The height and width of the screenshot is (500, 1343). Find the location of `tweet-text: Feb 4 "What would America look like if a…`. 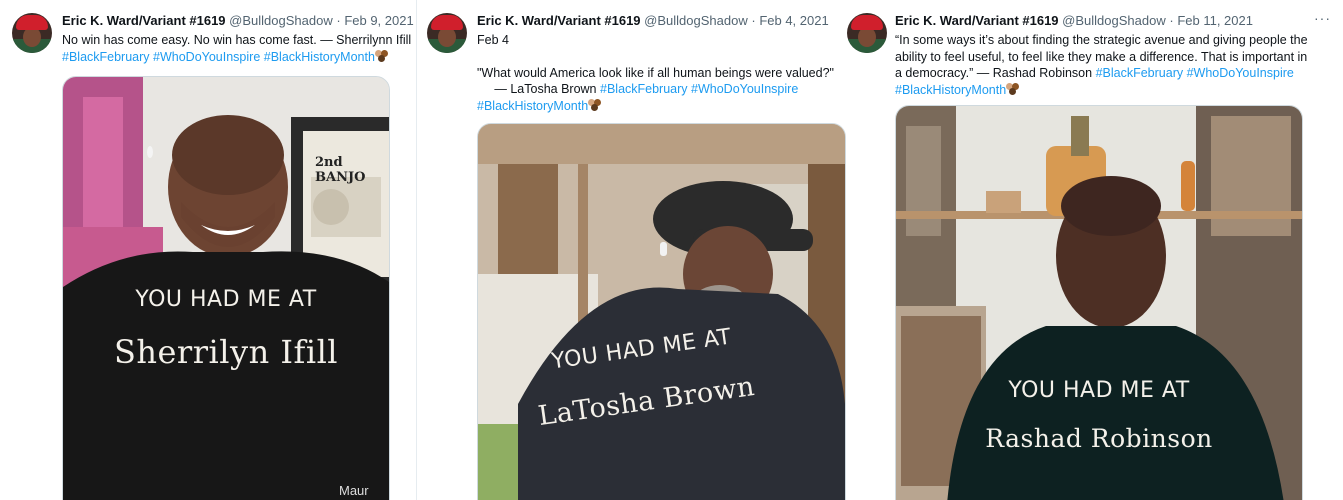

tweet-text: Feb 4 "What would America look like if a… is located at coordinates (659, 73).